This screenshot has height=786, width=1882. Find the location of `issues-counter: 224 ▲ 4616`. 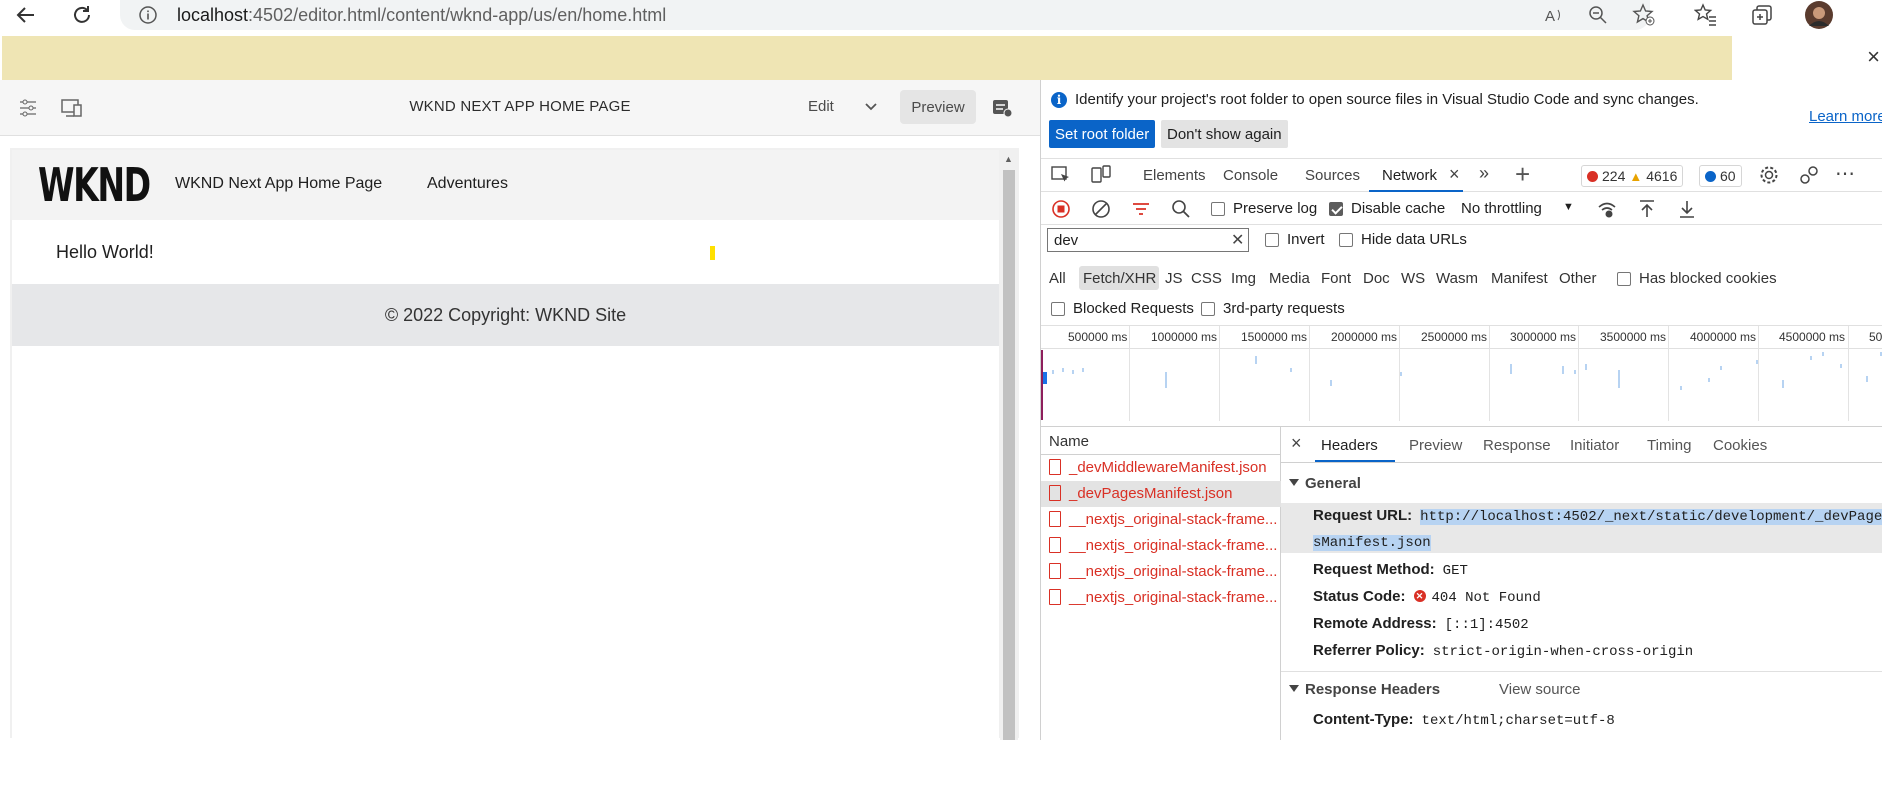

issues-counter: 224 ▲ 4616 is located at coordinates (1632, 176).